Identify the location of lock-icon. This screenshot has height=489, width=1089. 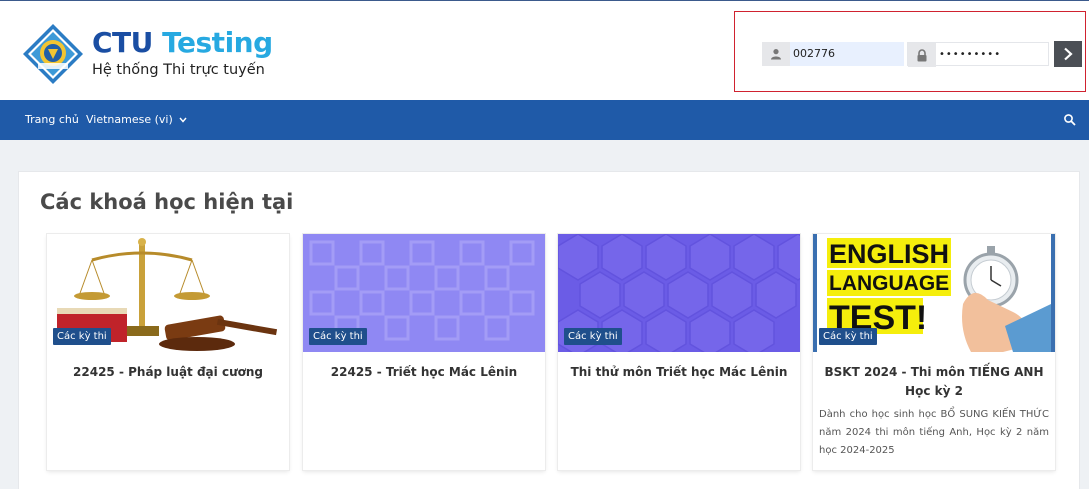
(922, 55).